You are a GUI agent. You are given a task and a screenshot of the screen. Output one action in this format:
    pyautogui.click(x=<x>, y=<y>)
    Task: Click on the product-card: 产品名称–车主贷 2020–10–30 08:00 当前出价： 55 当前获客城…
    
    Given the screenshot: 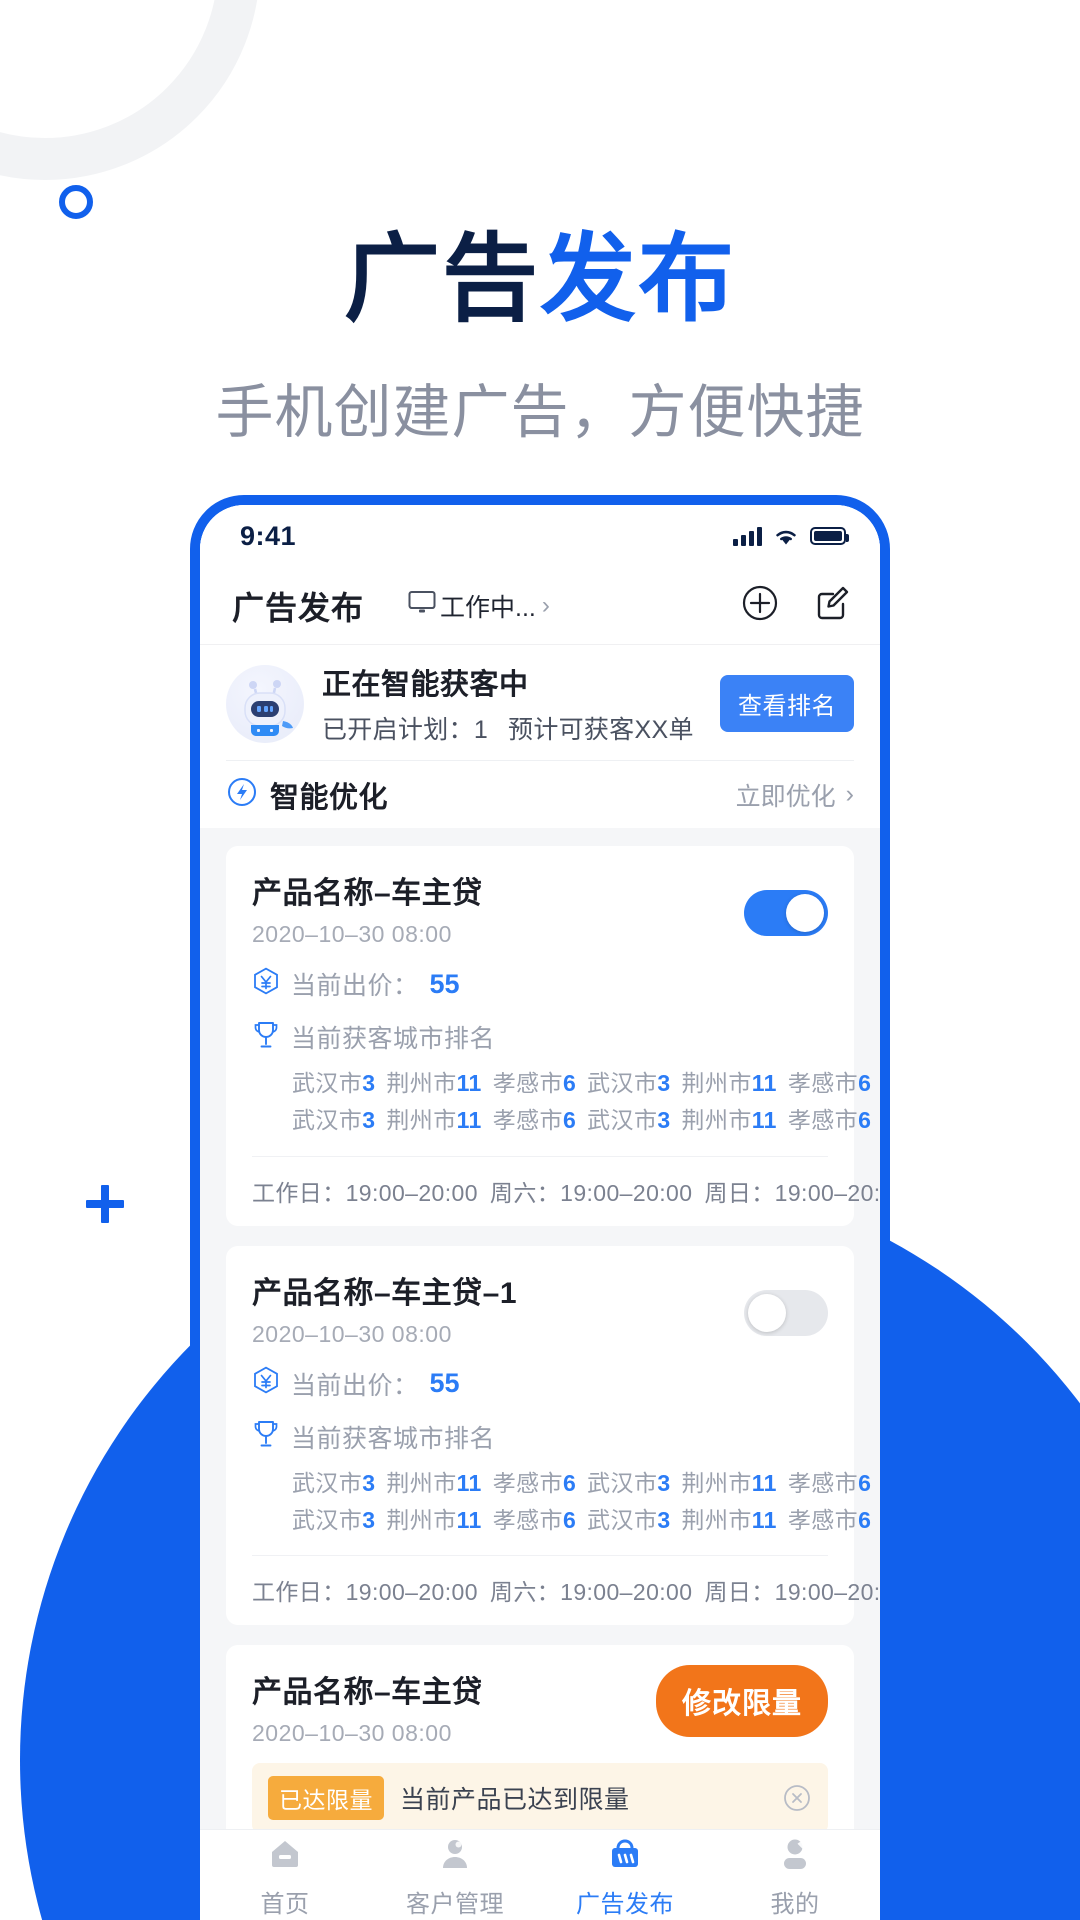 What is the action you would take?
    pyautogui.click(x=553, y=1036)
    